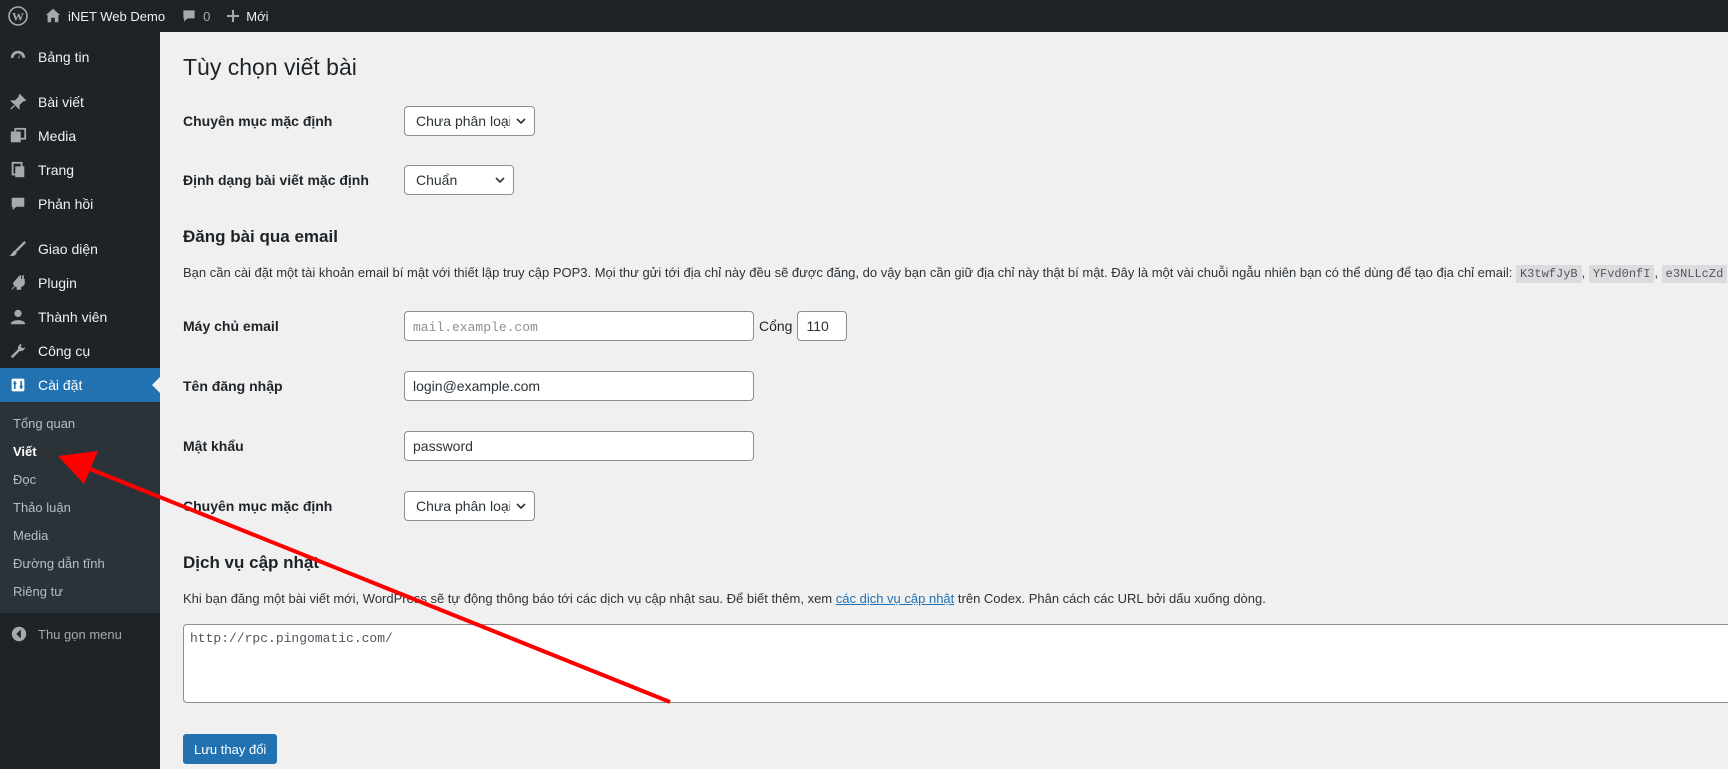 The image size is (1728, 769). What do you see at coordinates (80, 170) in the screenshot?
I see `menu-item-pages: Trang` at bounding box center [80, 170].